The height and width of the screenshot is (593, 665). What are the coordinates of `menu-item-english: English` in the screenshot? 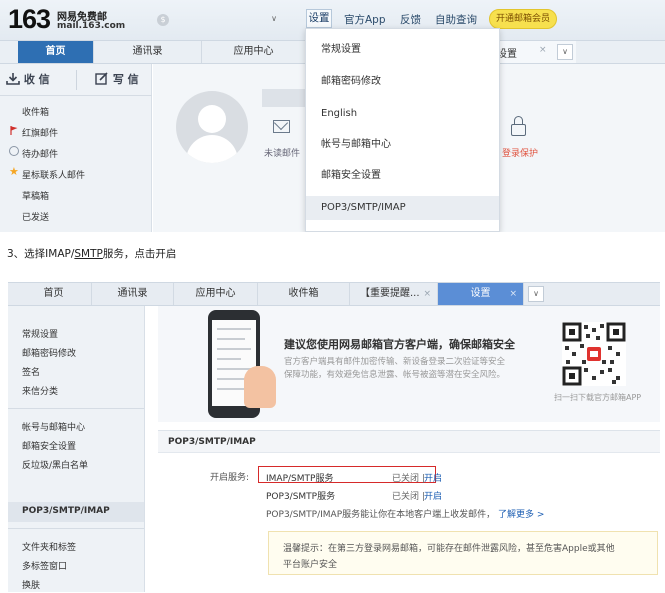 It's located at (402, 114).